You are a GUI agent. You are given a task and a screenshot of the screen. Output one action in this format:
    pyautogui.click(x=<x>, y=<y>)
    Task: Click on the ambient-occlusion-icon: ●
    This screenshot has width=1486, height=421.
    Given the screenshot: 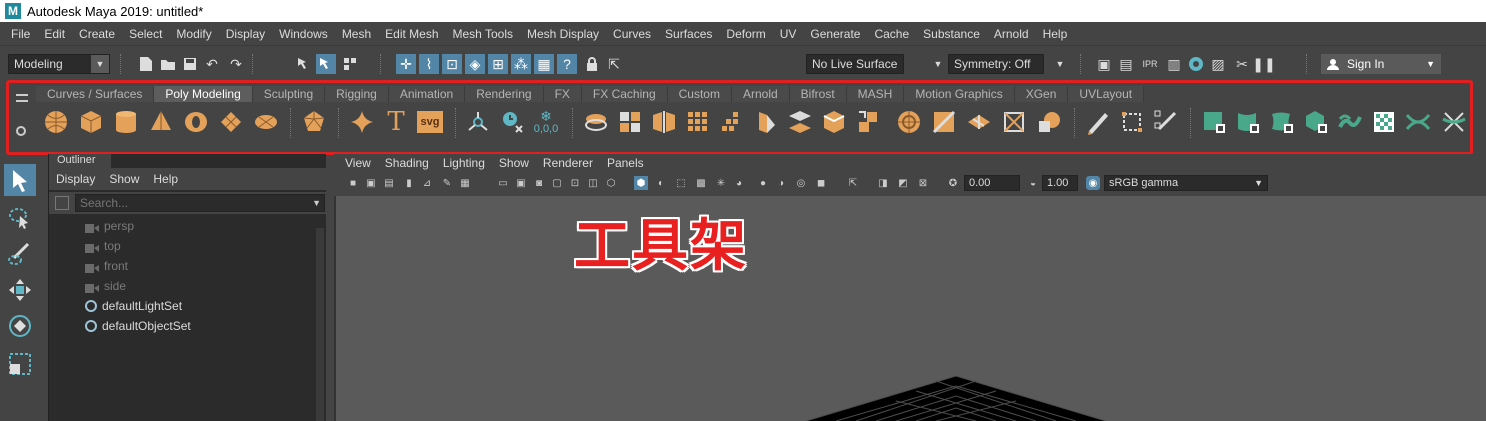 What is the action you would take?
    pyautogui.click(x=763, y=183)
    